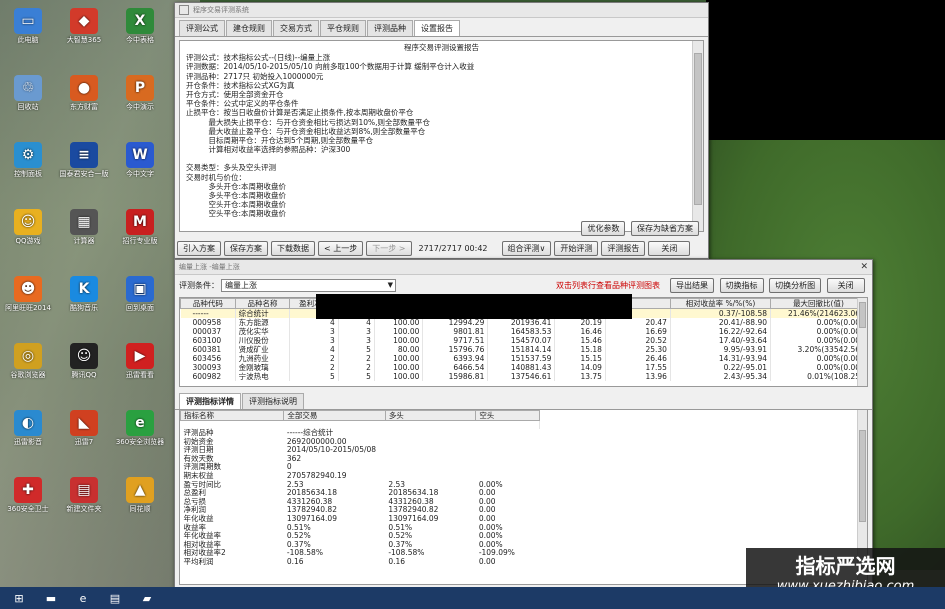 The width and height of the screenshot is (945, 609). What do you see at coordinates (343, 28) in the screenshot?
I see `tab-close-rule: 平仓规则` at bounding box center [343, 28].